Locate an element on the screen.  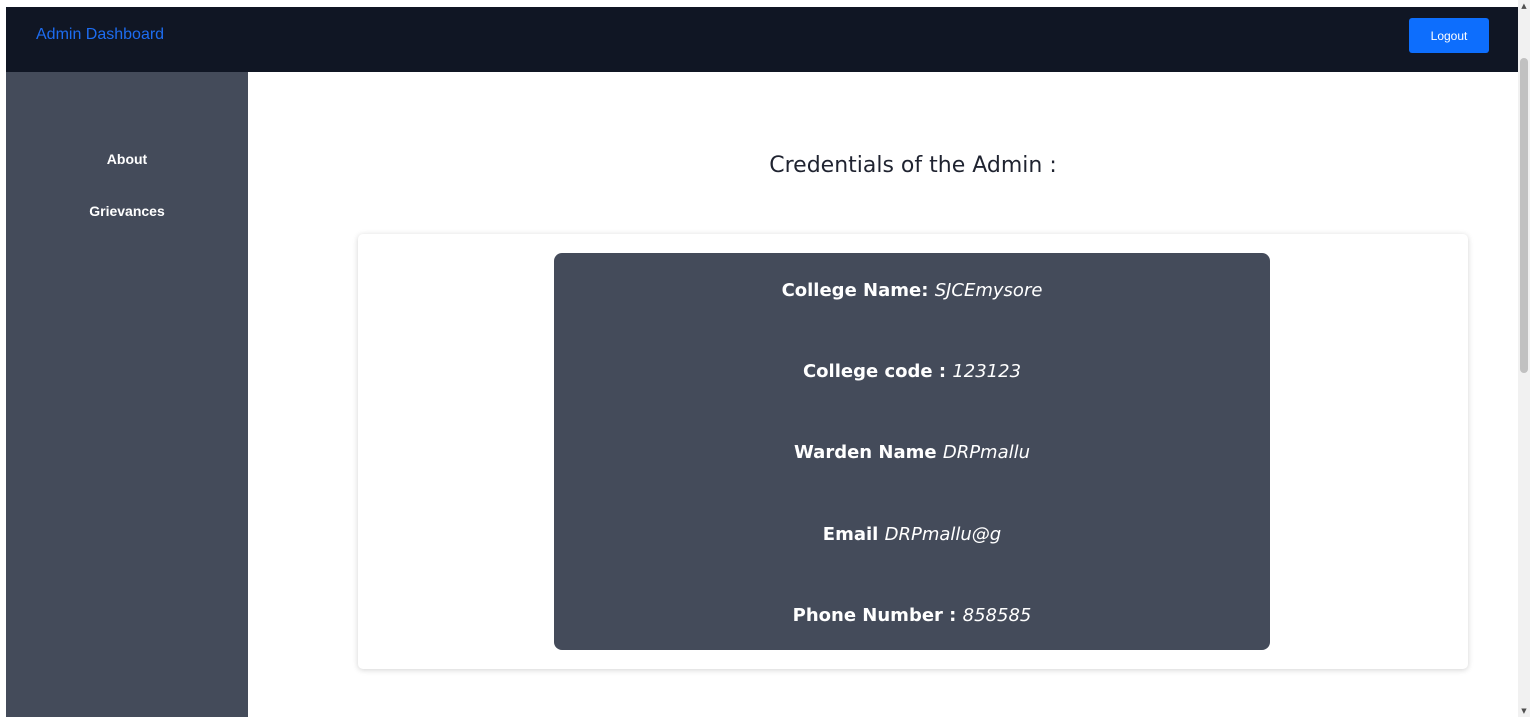
email-label: Email is located at coordinates (853, 534).